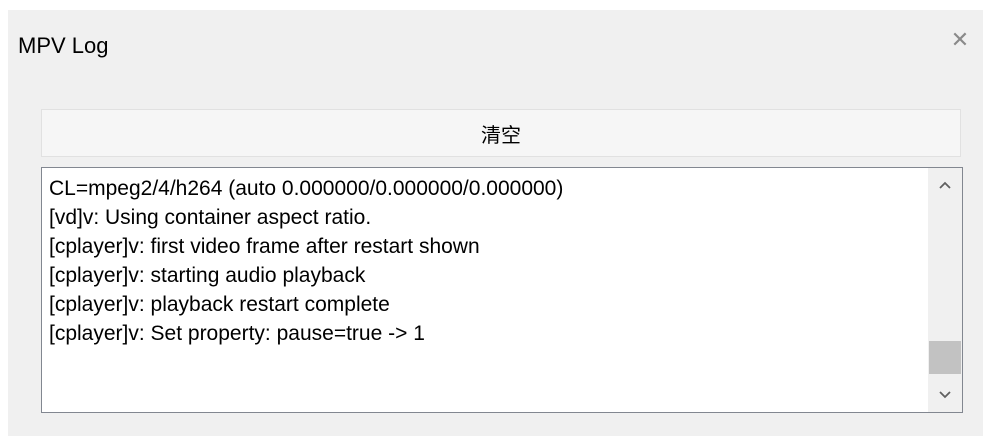  What do you see at coordinates (945, 395) in the screenshot?
I see `chevron-down-icon` at bounding box center [945, 395].